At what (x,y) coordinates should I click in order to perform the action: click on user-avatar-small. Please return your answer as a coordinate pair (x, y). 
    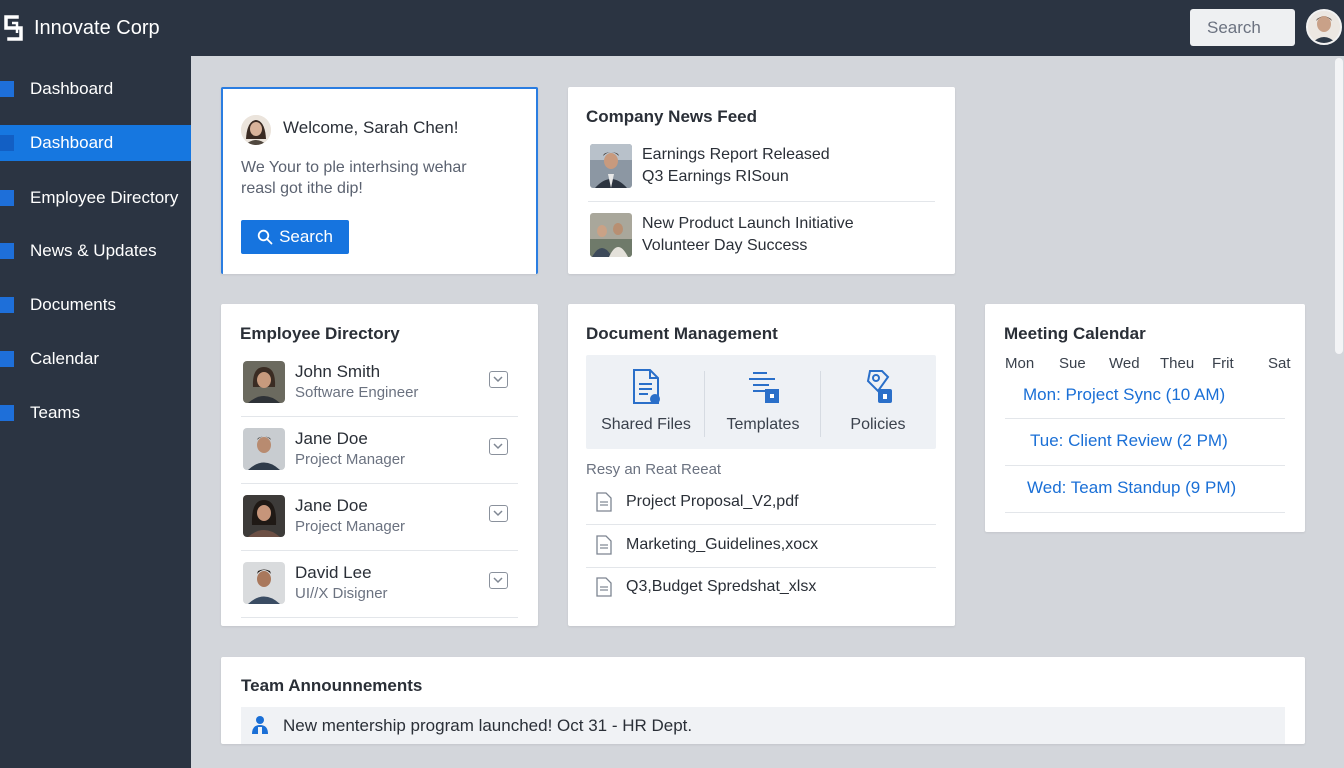
    Looking at the image, I should click on (256, 130).